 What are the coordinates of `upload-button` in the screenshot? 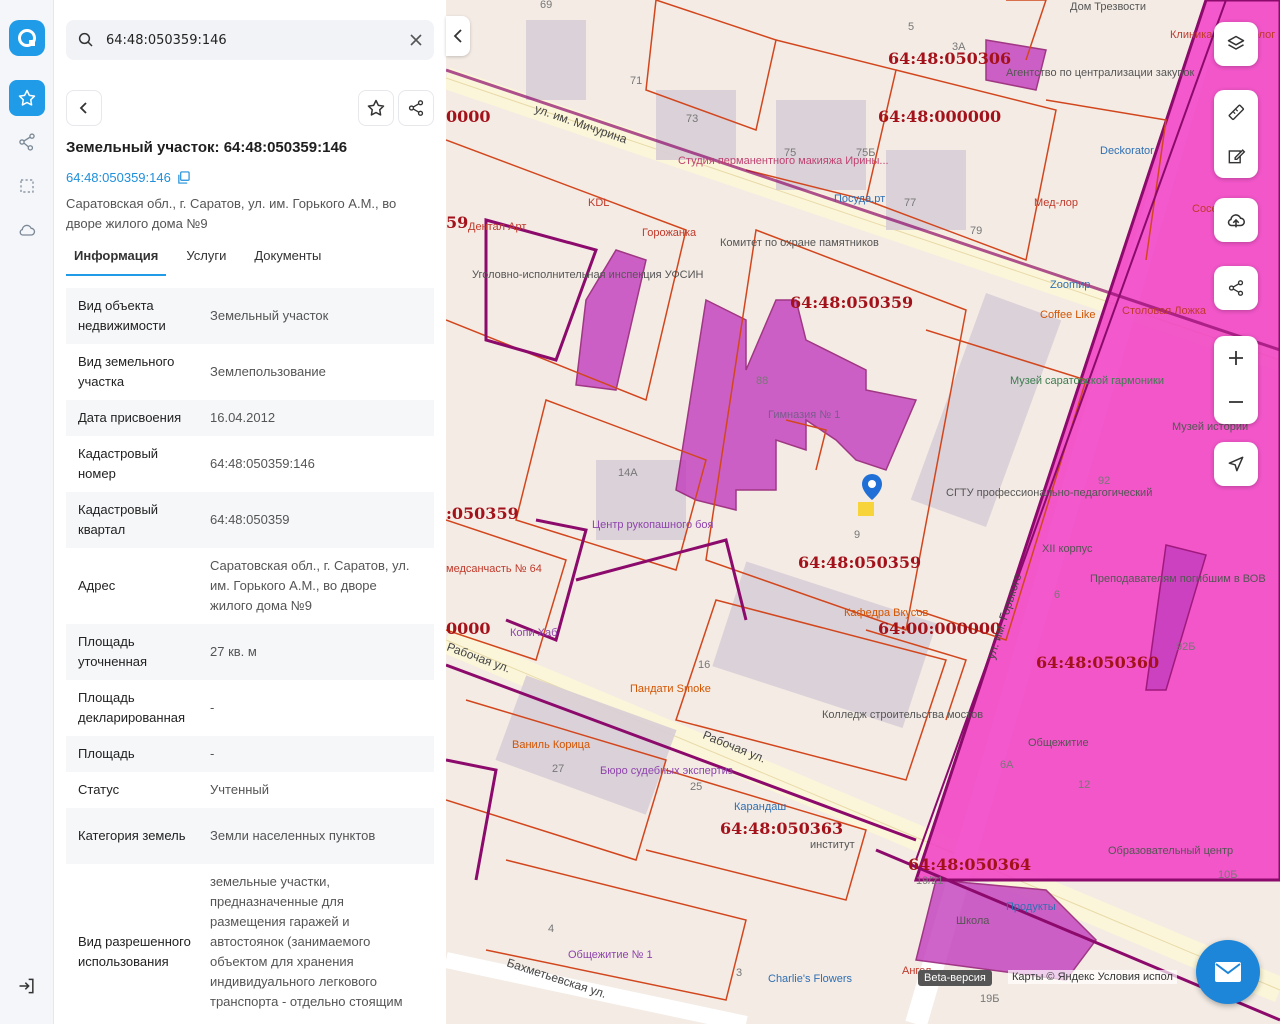 It's located at (1236, 220).